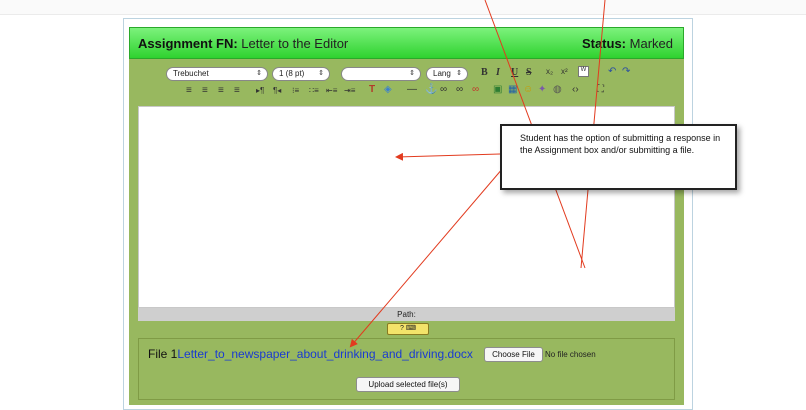 This screenshot has height=410, width=806. Describe the element at coordinates (529, 72) in the screenshot. I see `strikethrough-button: S` at that location.